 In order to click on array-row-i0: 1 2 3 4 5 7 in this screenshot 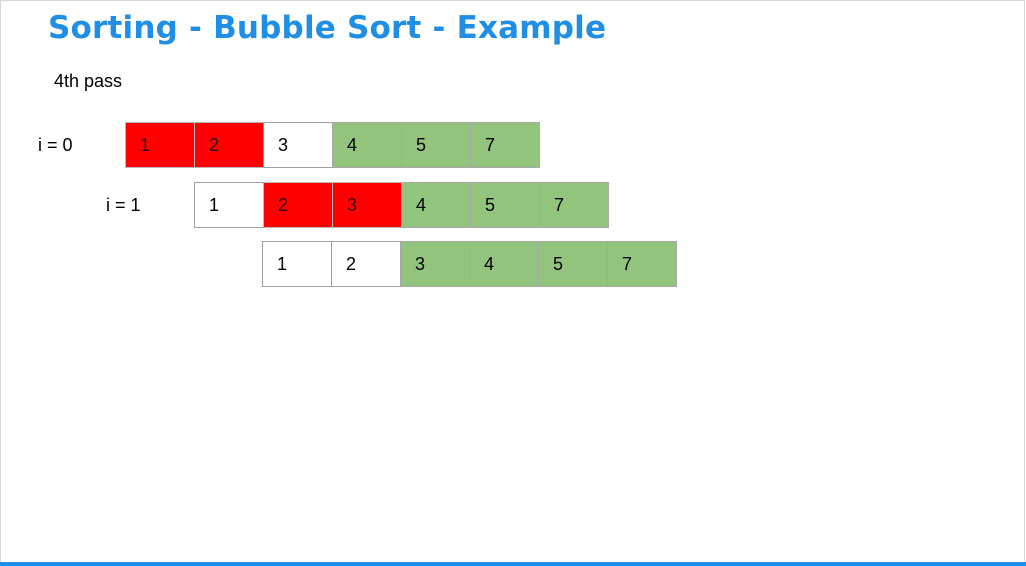, I will do `click(332, 145)`.